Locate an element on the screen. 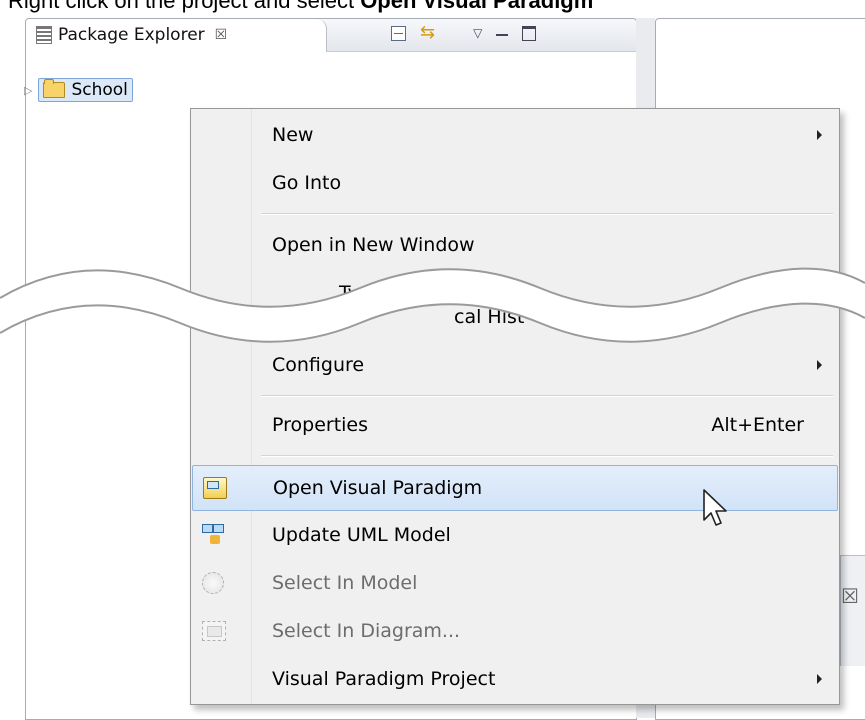  select-in-diagram-icon is located at coordinates (214, 631).